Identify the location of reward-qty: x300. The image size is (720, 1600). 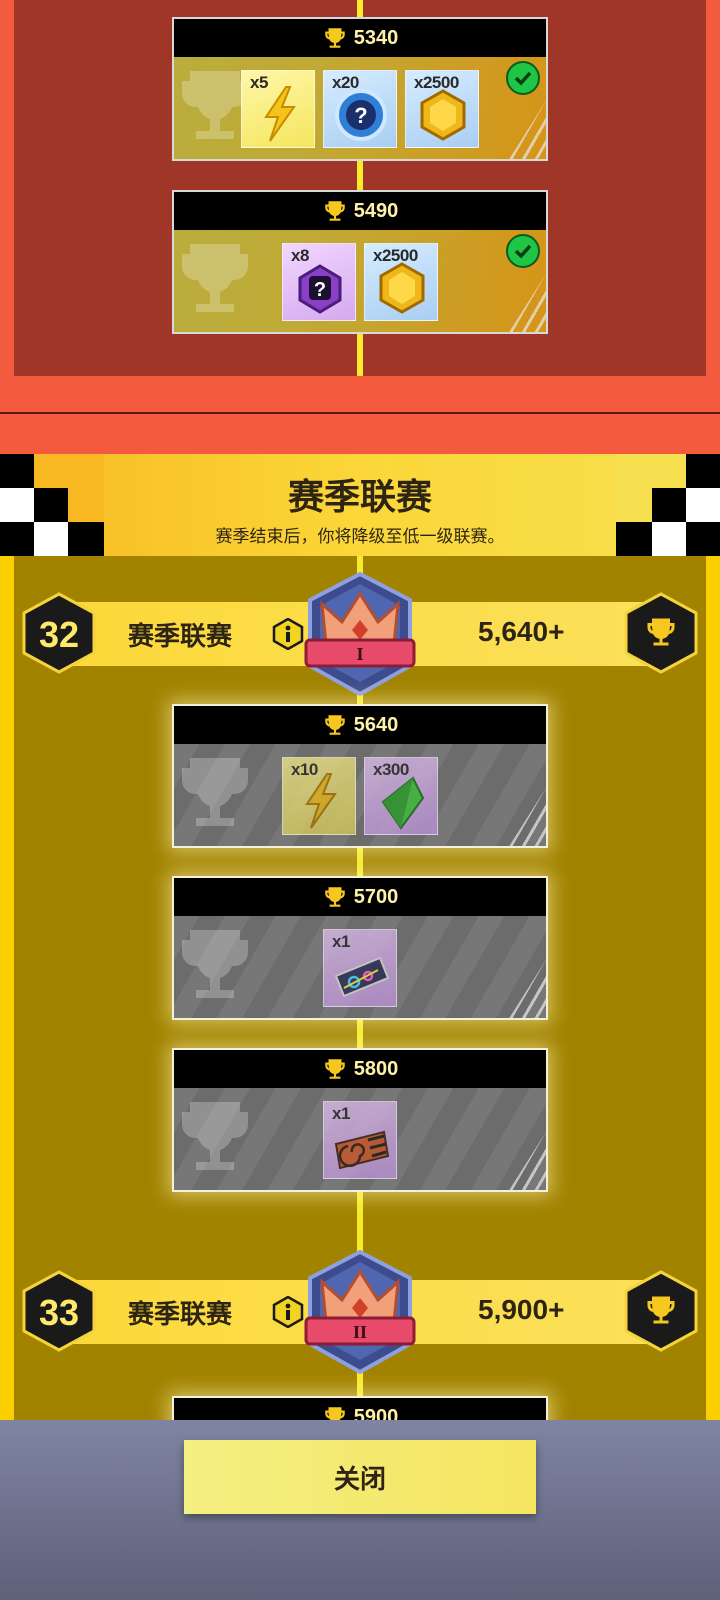
(391, 769).